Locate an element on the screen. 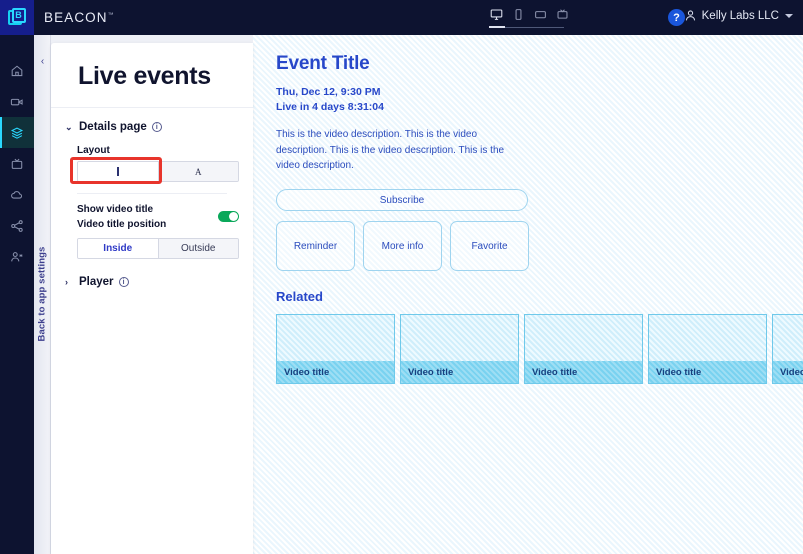 The width and height of the screenshot is (803, 554). brand-name: BEACON™ is located at coordinates (79, 17).